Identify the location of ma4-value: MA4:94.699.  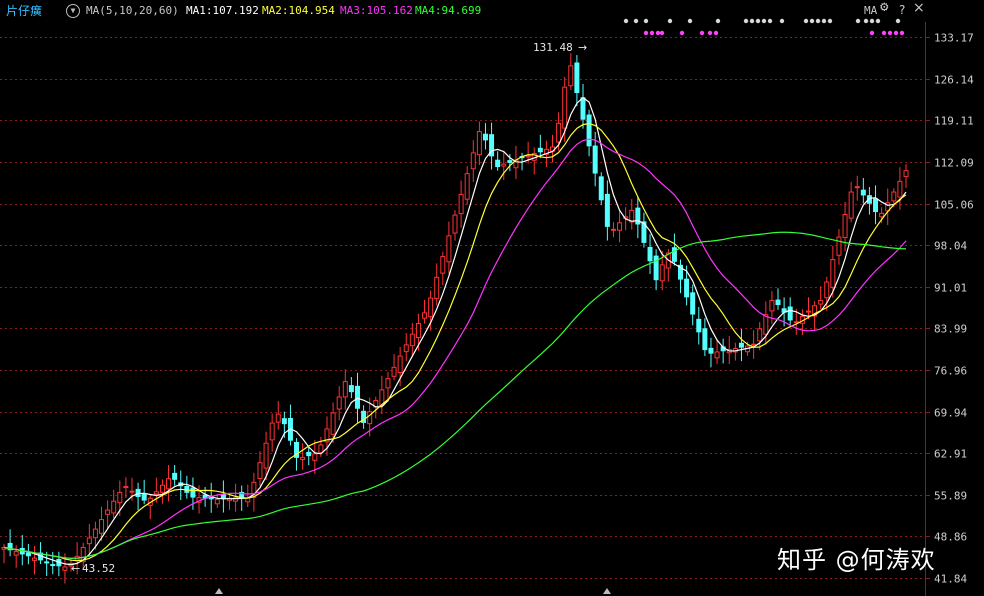
(448, 10).